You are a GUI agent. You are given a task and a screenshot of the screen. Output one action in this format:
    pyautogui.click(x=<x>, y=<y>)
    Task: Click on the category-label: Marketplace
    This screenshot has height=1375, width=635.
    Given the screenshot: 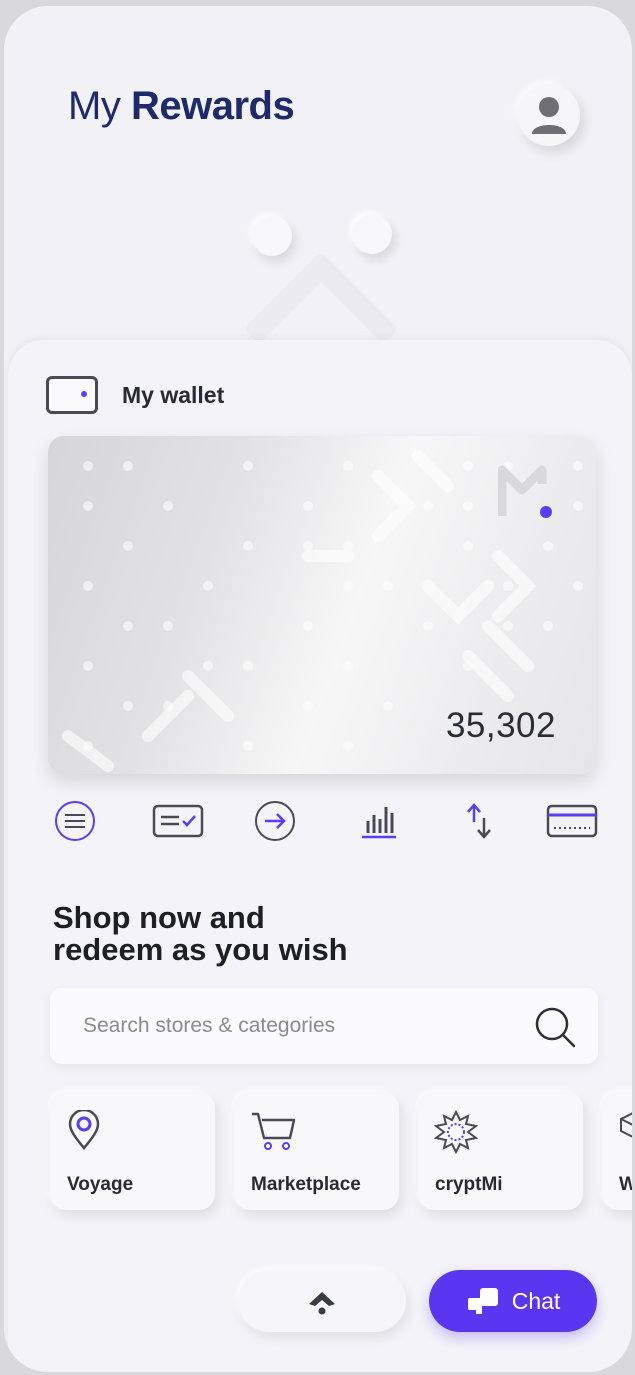 What is the action you would take?
    pyautogui.click(x=306, y=1184)
    